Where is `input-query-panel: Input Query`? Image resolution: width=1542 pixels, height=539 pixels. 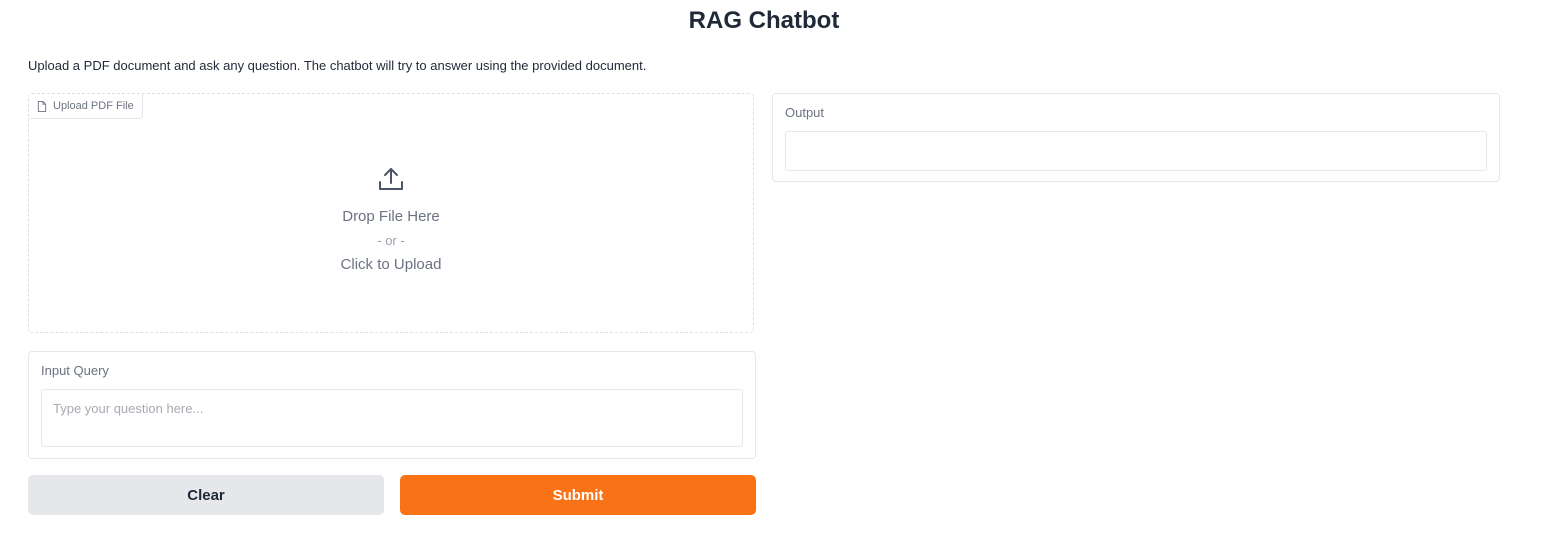 input-query-panel: Input Query is located at coordinates (392, 405).